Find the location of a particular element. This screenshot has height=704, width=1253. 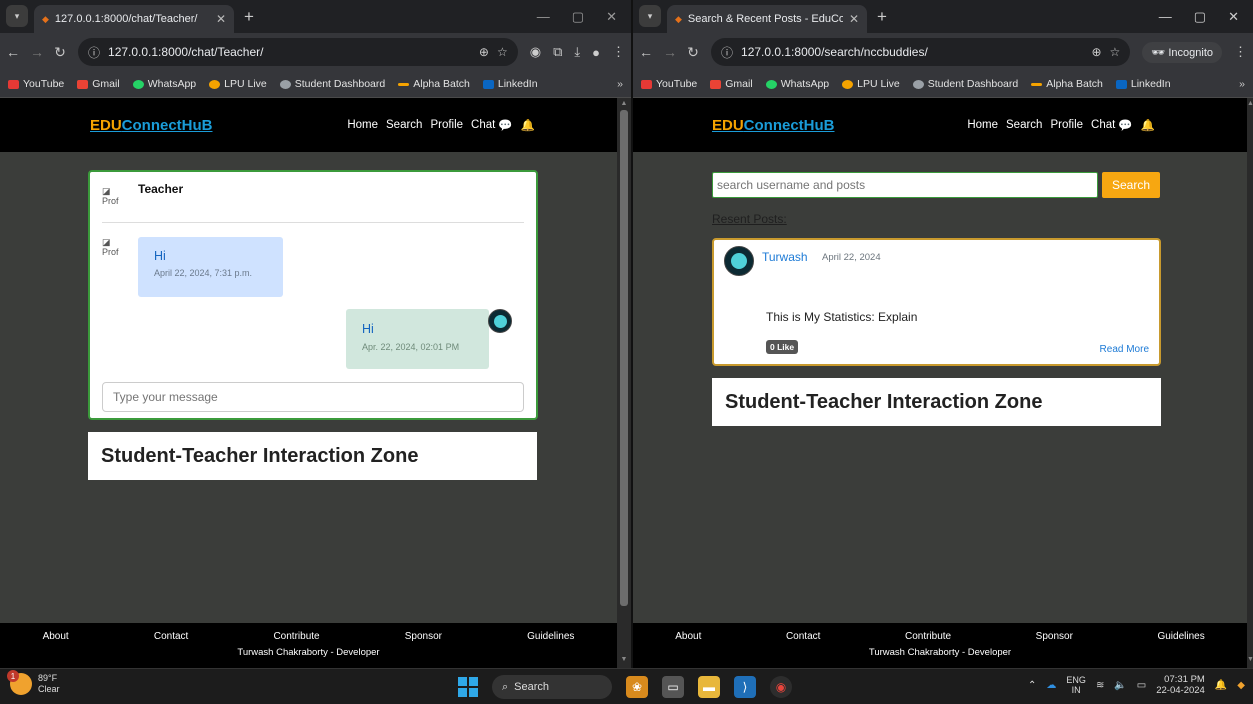

widgets-app-icon: ❀ is located at coordinates (637, 687).